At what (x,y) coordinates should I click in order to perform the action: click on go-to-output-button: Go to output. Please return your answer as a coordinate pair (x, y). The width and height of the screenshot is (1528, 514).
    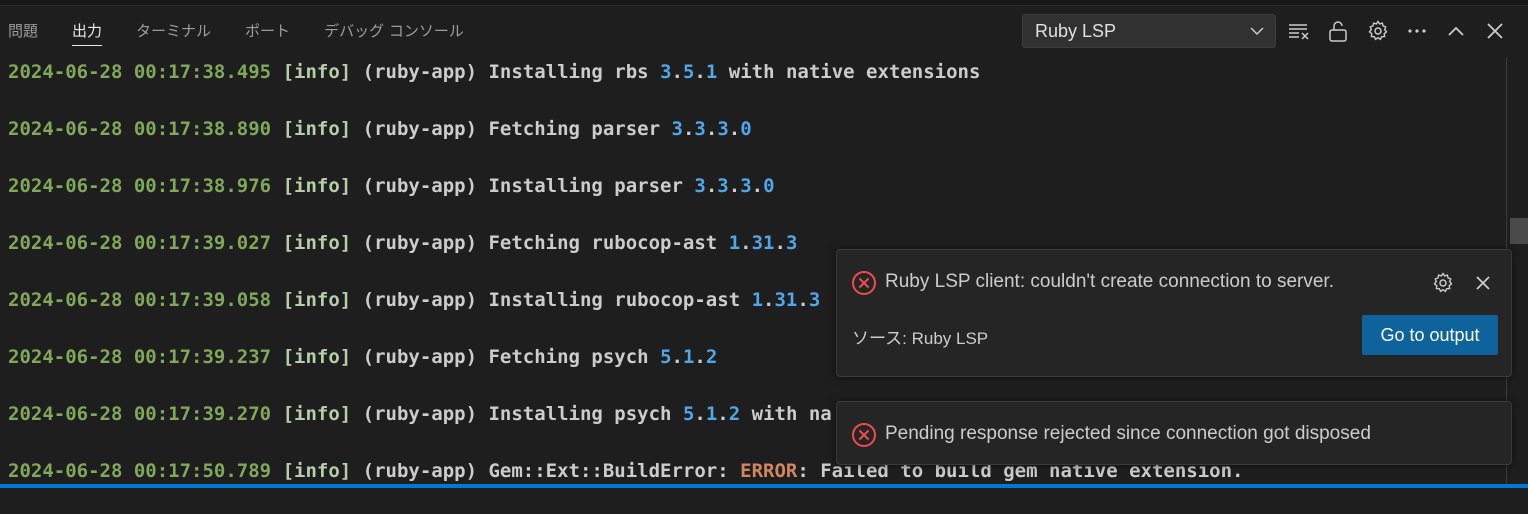
    Looking at the image, I should click on (1430, 335).